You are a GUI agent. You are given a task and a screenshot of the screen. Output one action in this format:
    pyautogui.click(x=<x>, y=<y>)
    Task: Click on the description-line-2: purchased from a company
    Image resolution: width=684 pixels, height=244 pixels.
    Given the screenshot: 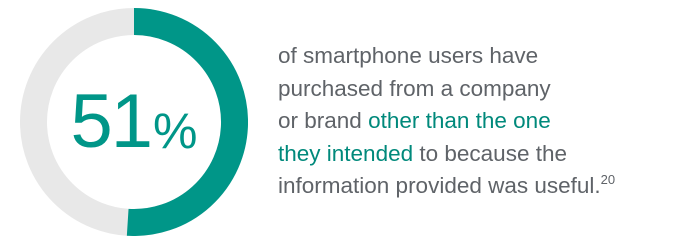 What is the action you would take?
    pyautogui.click(x=414, y=88)
    